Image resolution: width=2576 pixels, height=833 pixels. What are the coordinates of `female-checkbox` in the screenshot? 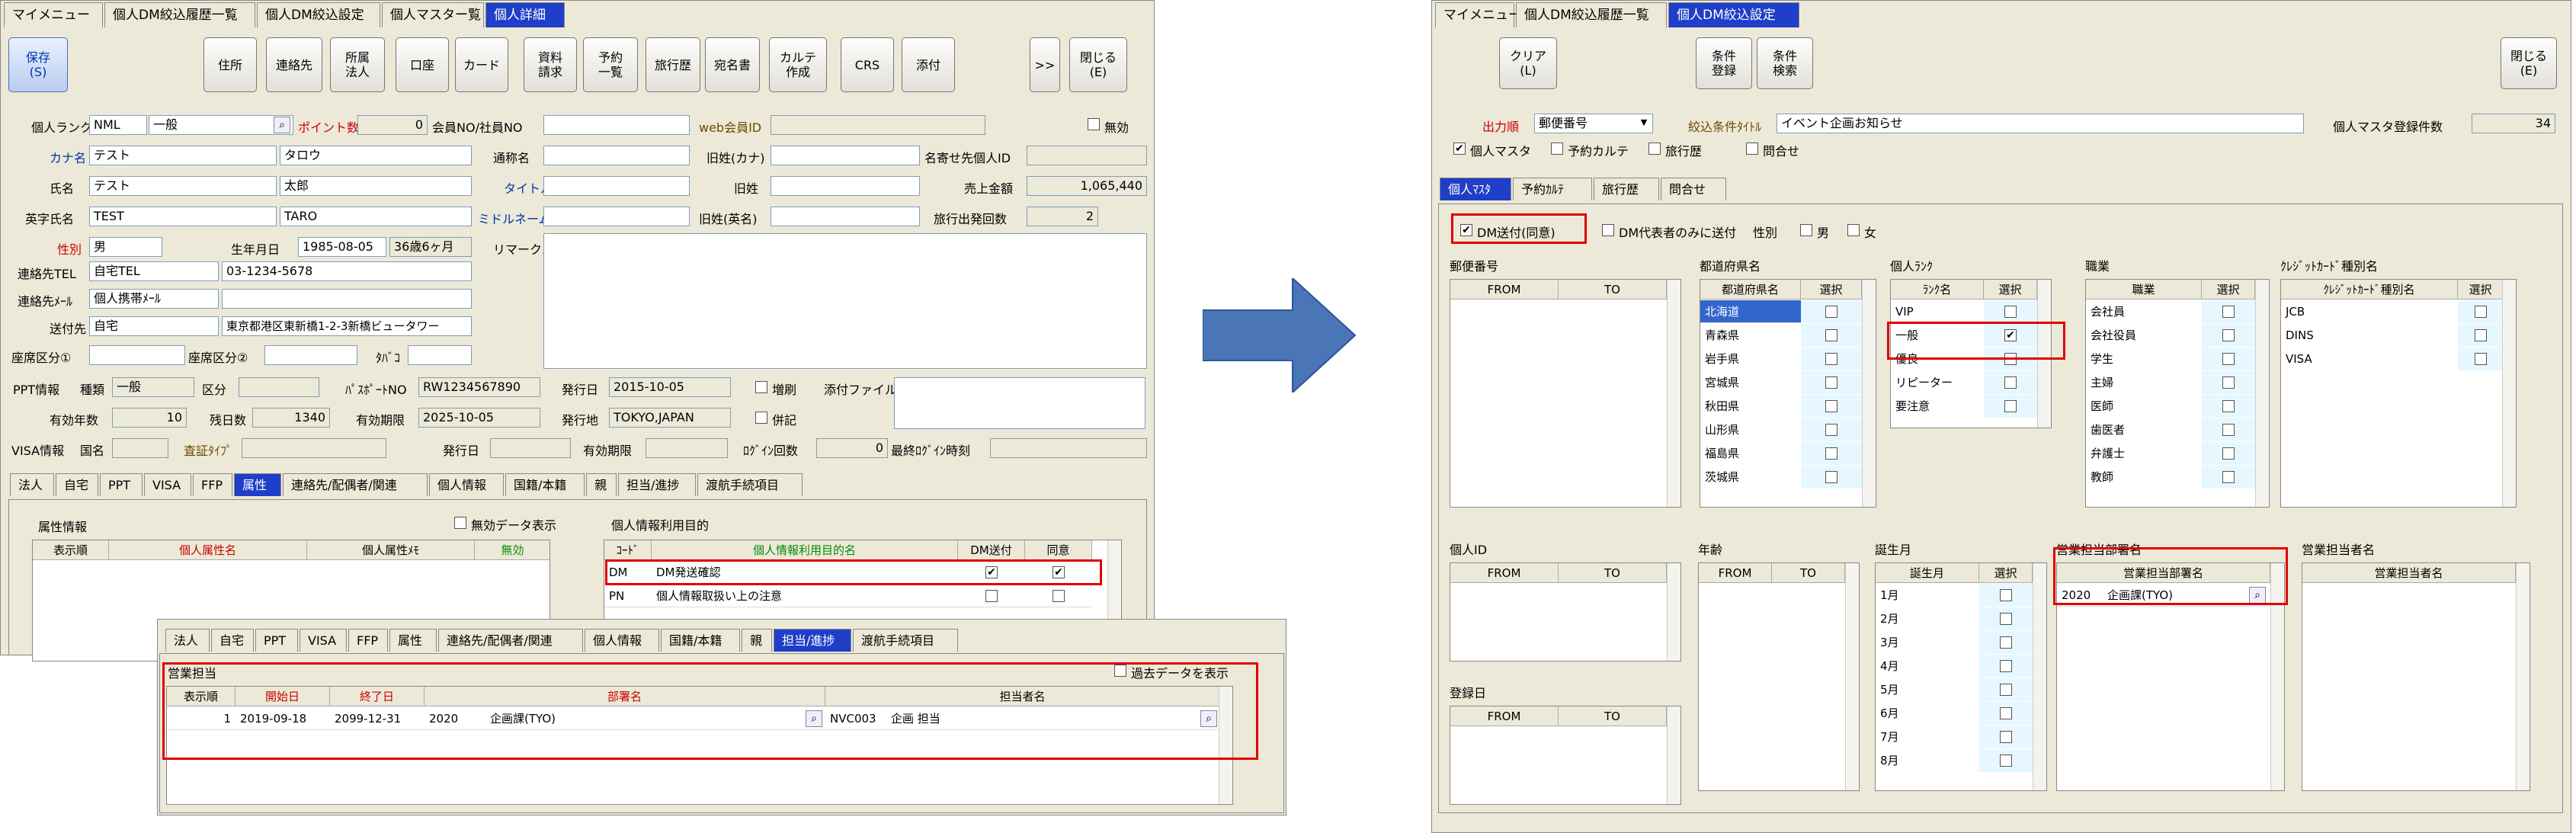 It's located at (1853, 230).